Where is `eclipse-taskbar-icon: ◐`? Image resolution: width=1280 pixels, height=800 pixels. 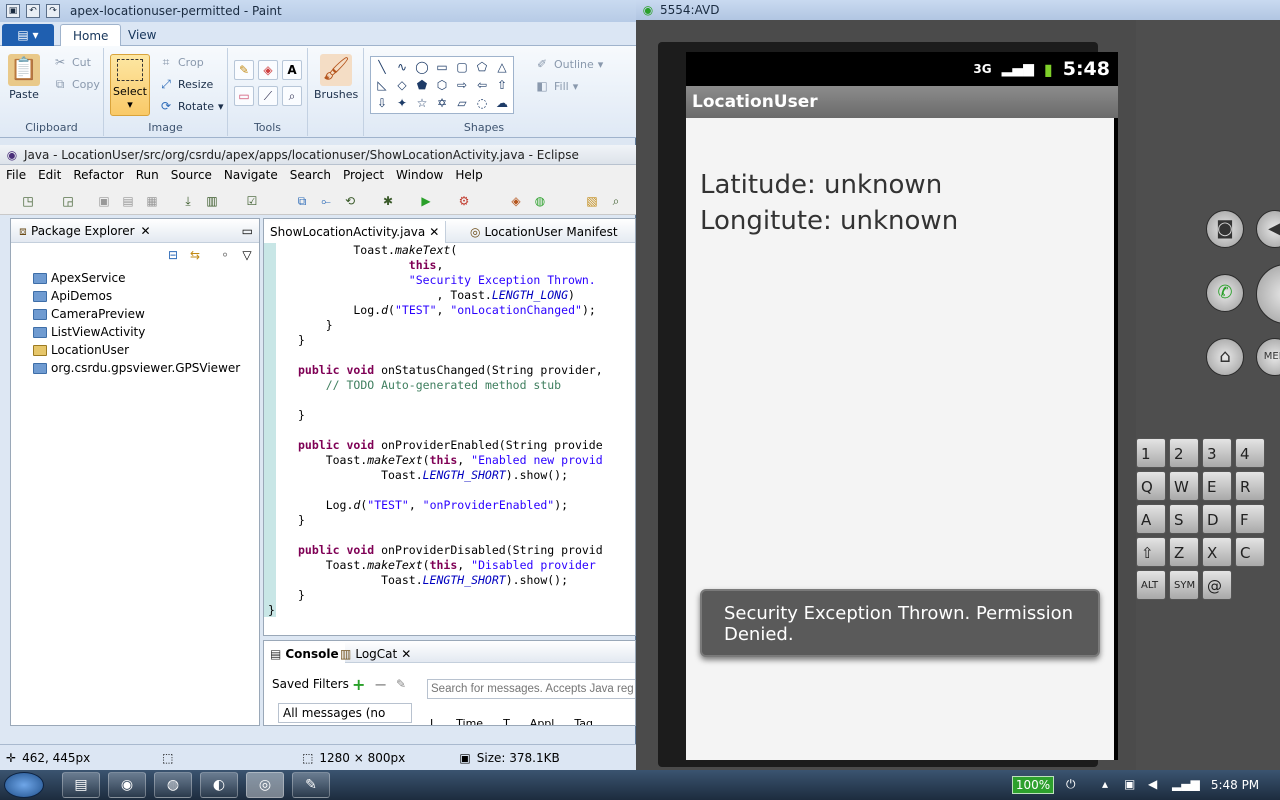
eclipse-taskbar-icon: ◐ is located at coordinates (219, 785).